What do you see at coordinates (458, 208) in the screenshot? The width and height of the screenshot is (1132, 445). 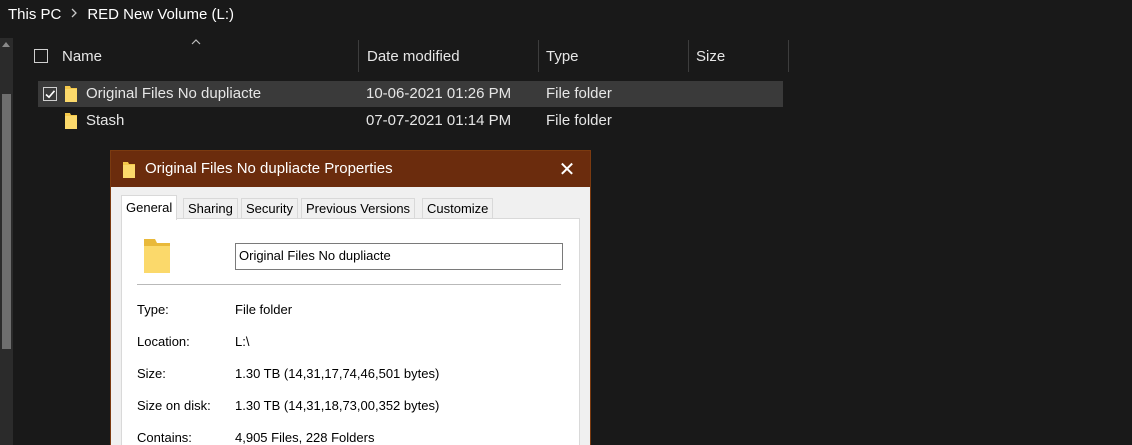 I see `tab-customize: Customize` at bounding box center [458, 208].